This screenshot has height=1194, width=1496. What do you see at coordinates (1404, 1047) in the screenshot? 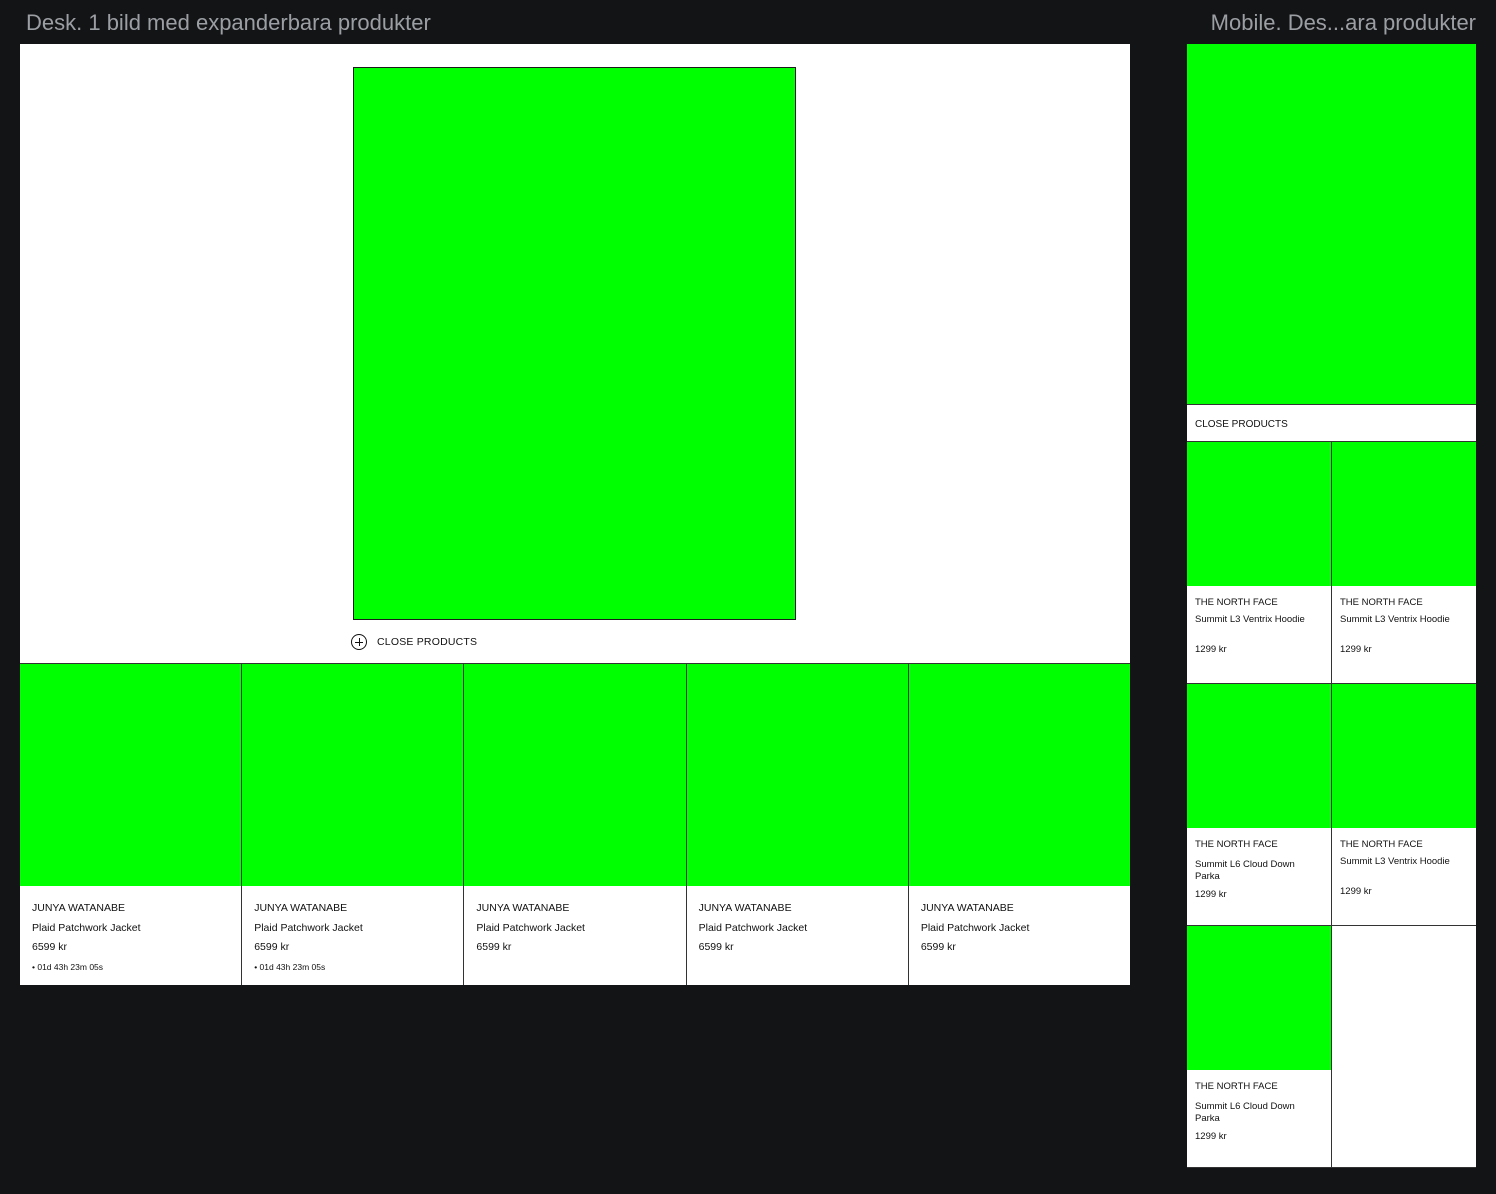
I see `empty-grid-cell` at bounding box center [1404, 1047].